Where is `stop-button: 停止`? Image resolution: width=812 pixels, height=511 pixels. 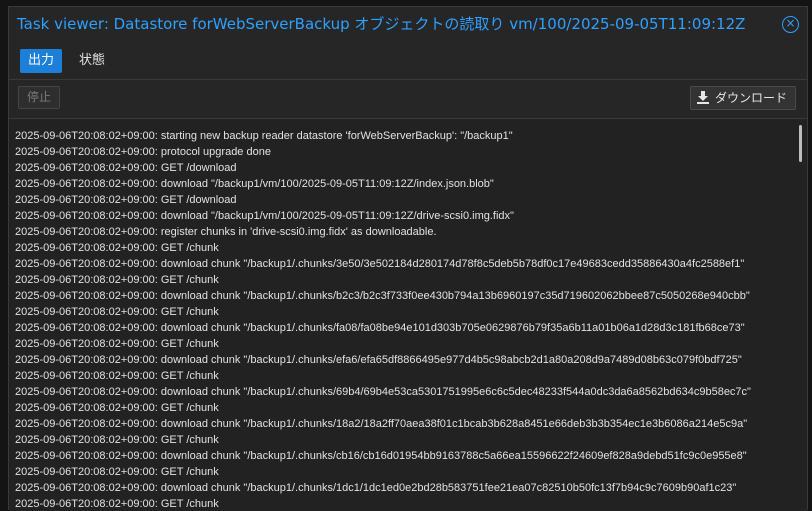
stop-button: 停止 is located at coordinates (39, 97).